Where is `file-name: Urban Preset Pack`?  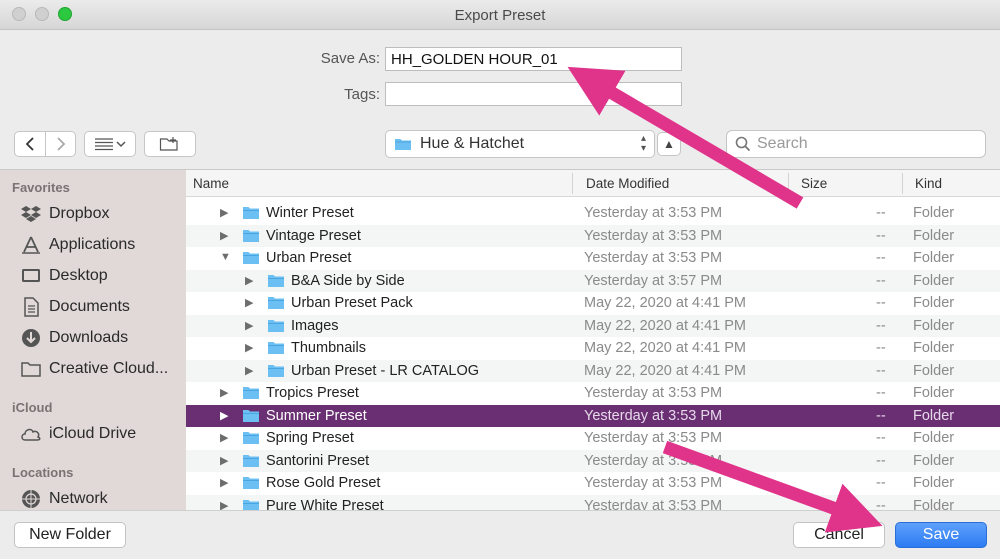 file-name: Urban Preset Pack is located at coordinates (352, 303).